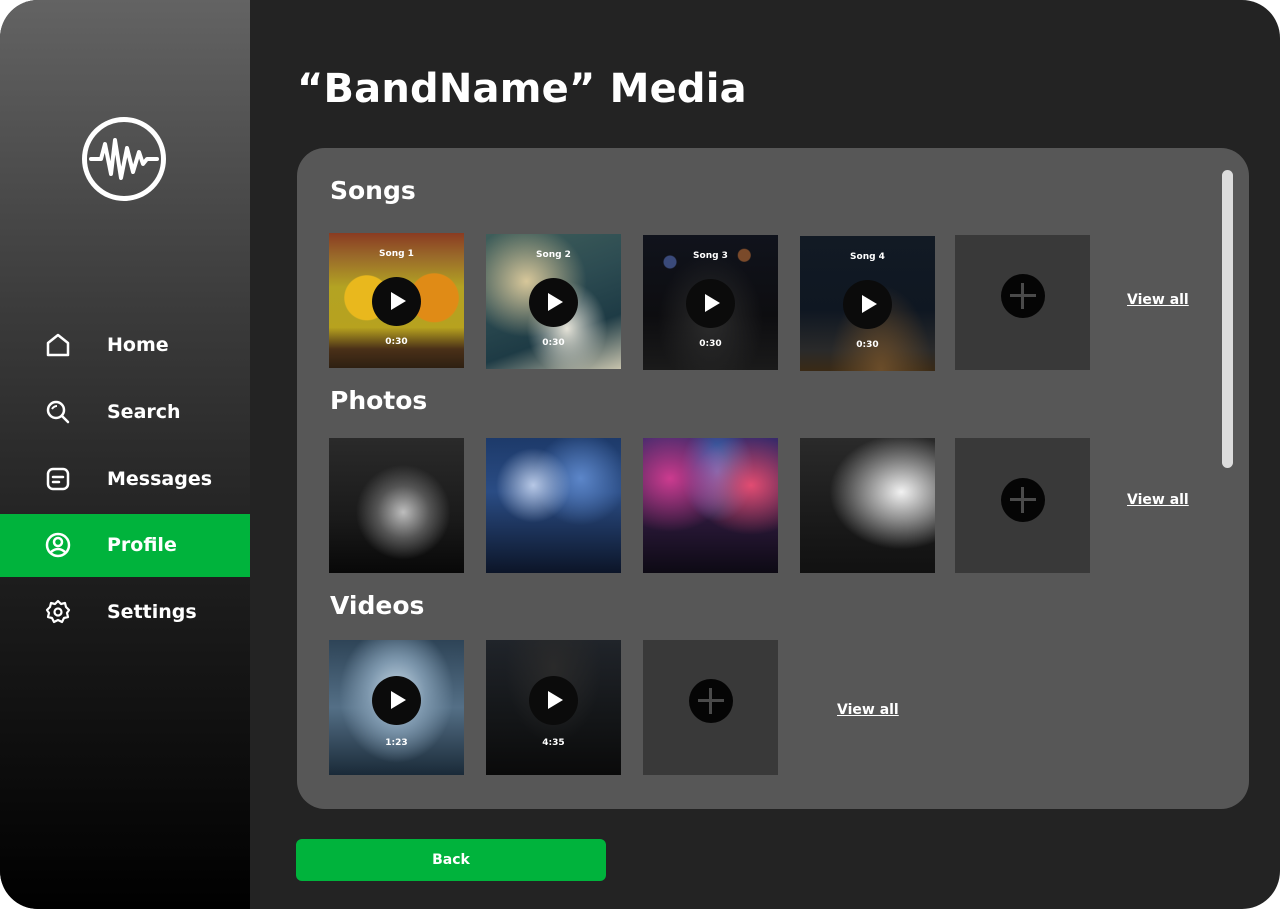  I want to click on song-title: Song 3, so click(710, 256).